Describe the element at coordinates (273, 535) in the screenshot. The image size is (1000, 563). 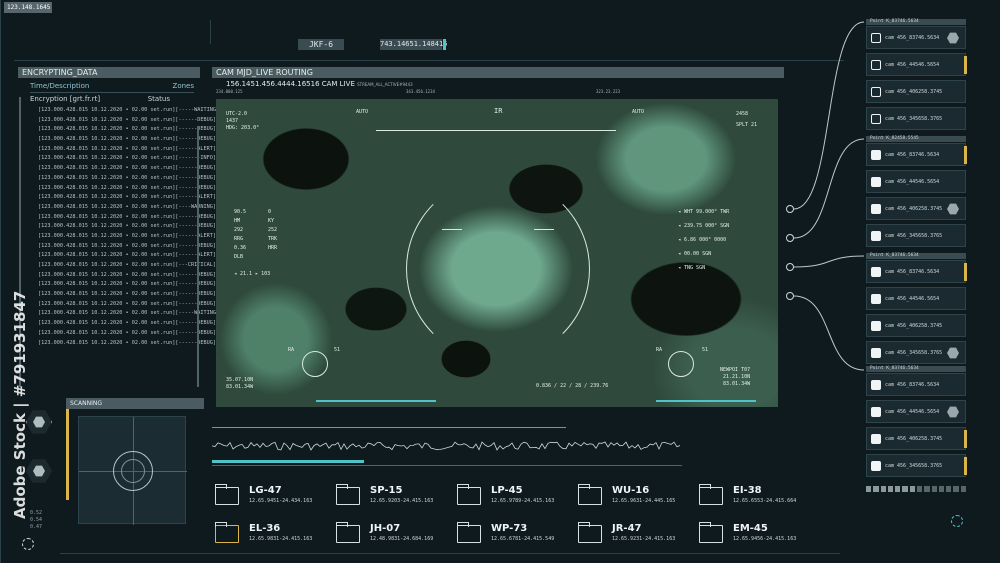
I see `target-tile: EL-36 12.65.9831-24.415.163` at that location.